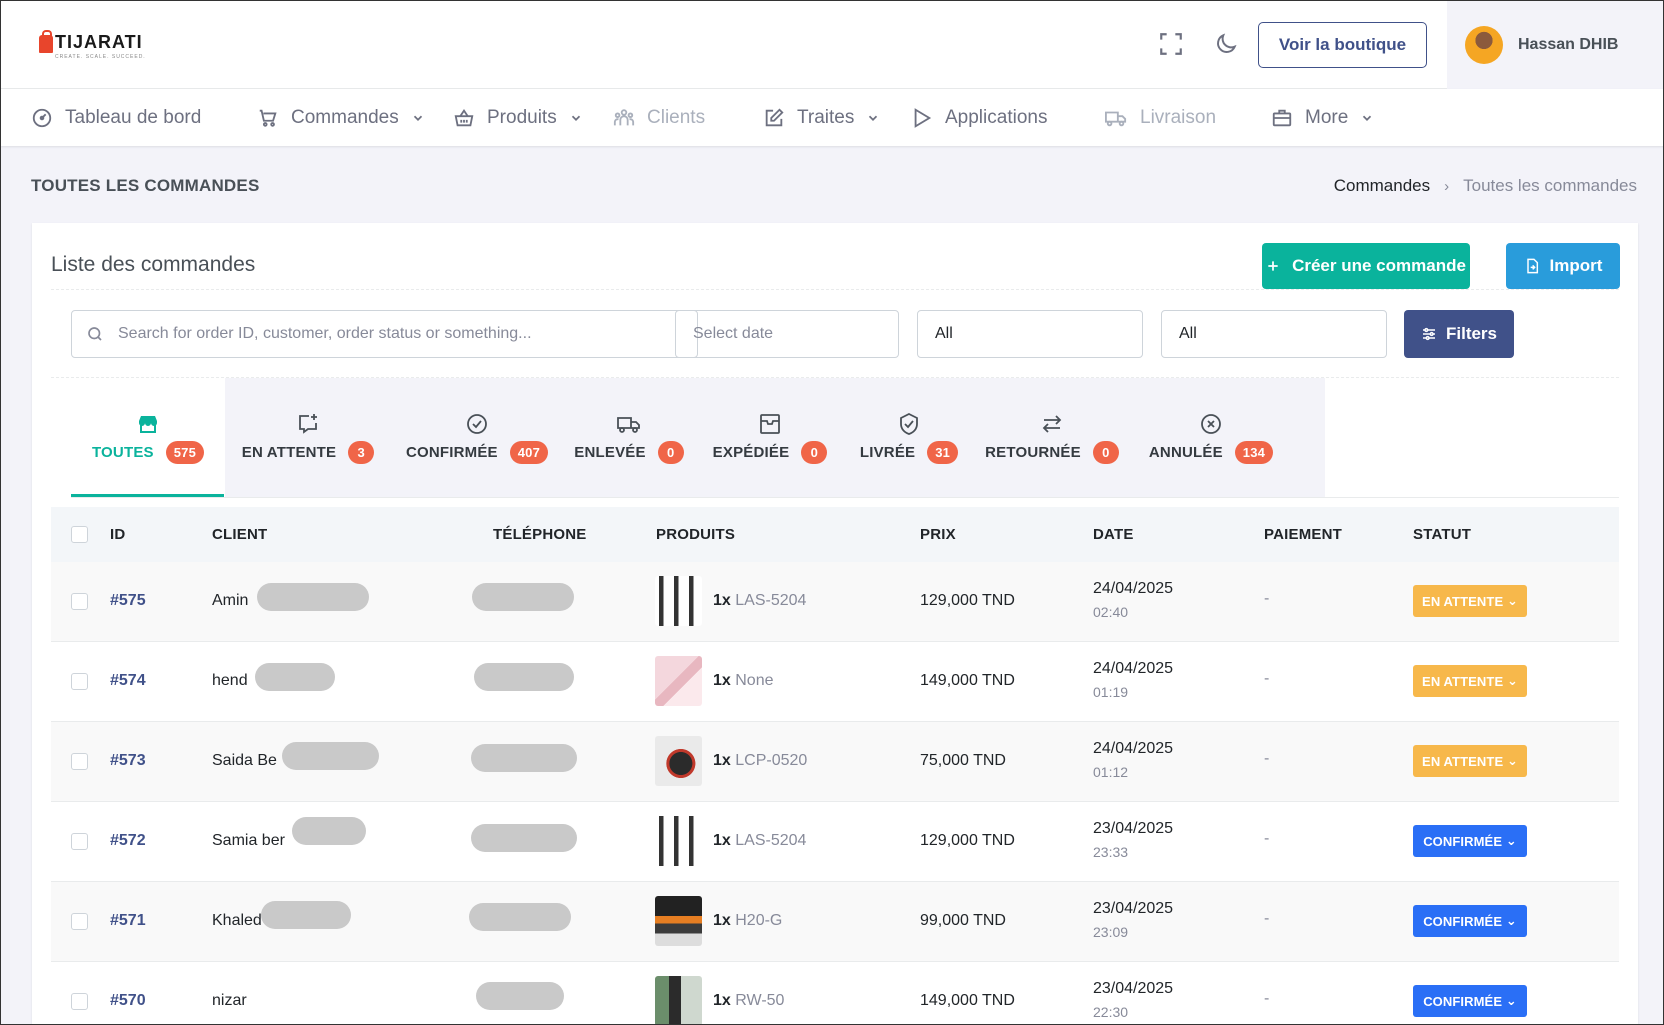 This screenshot has width=1664, height=1025. I want to click on redacted-phone, so click(520, 996).